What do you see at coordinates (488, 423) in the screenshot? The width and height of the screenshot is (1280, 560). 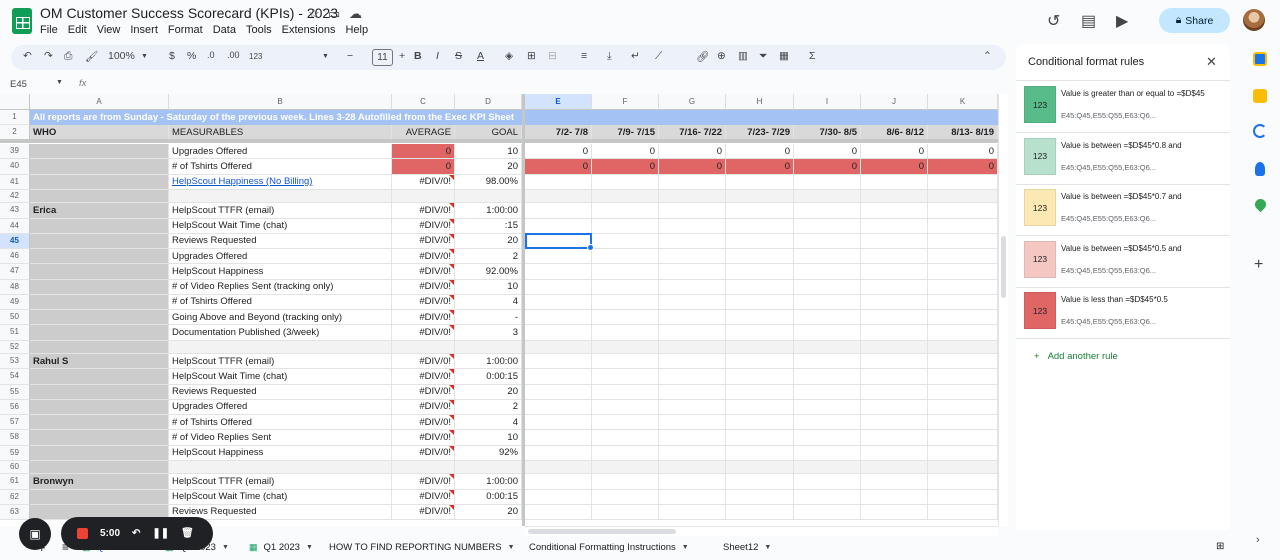 I see `goal-cell: 4` at bounding box center [488, 423].